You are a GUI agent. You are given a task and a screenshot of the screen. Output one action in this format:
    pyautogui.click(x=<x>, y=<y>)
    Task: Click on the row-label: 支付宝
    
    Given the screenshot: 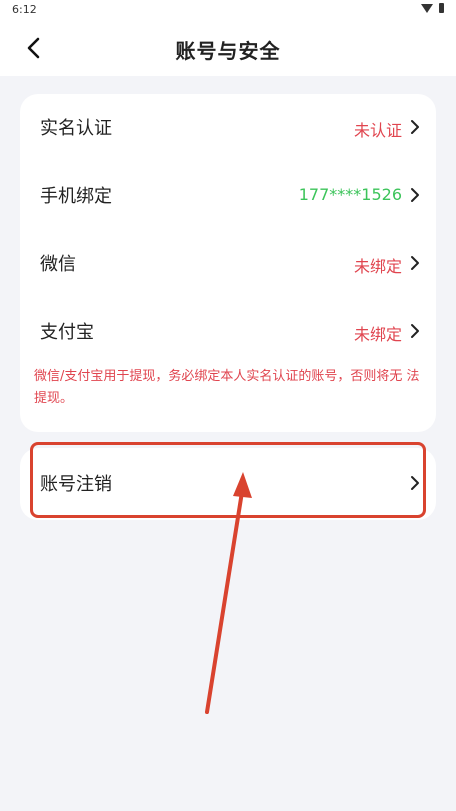 What is the action you would take?
    pyautogui.click(x=67, y=332)
    